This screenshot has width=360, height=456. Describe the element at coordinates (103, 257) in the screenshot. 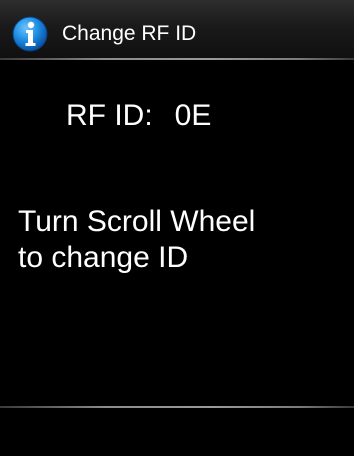

I see `instruction-line-2: to change ID` at that location.